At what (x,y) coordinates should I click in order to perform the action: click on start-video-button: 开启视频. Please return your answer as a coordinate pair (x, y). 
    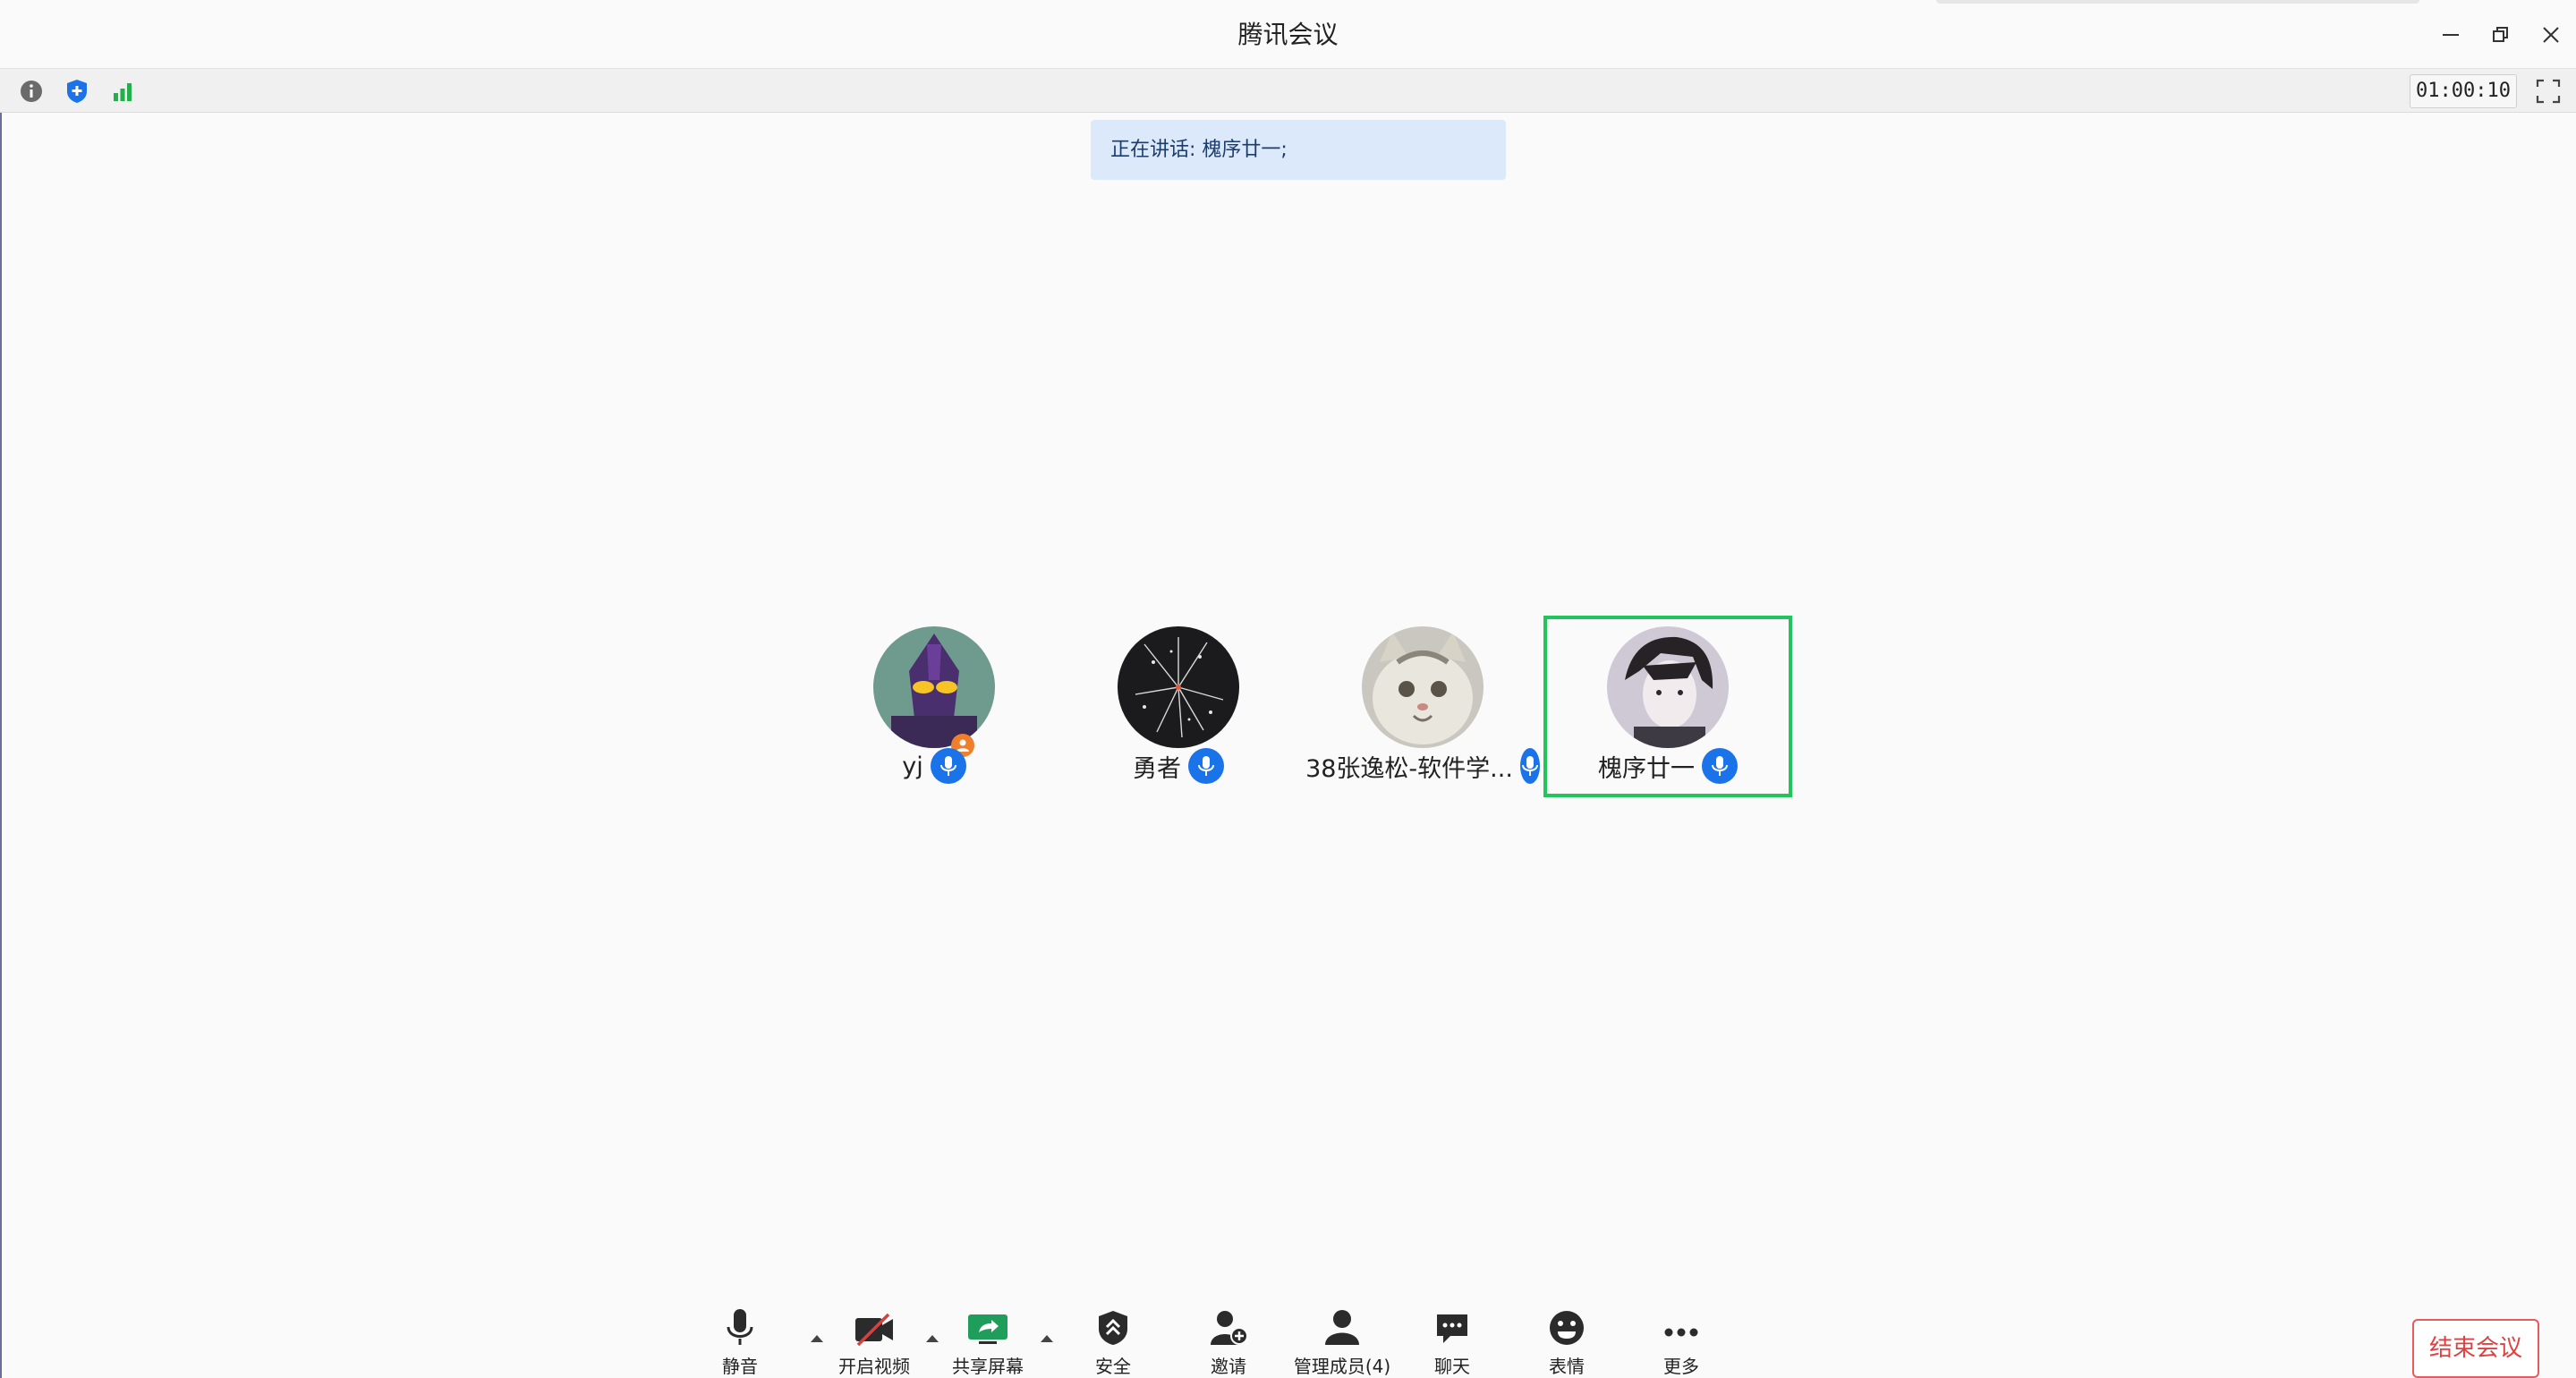
    Looking at the image, I should click on (874, 1342).